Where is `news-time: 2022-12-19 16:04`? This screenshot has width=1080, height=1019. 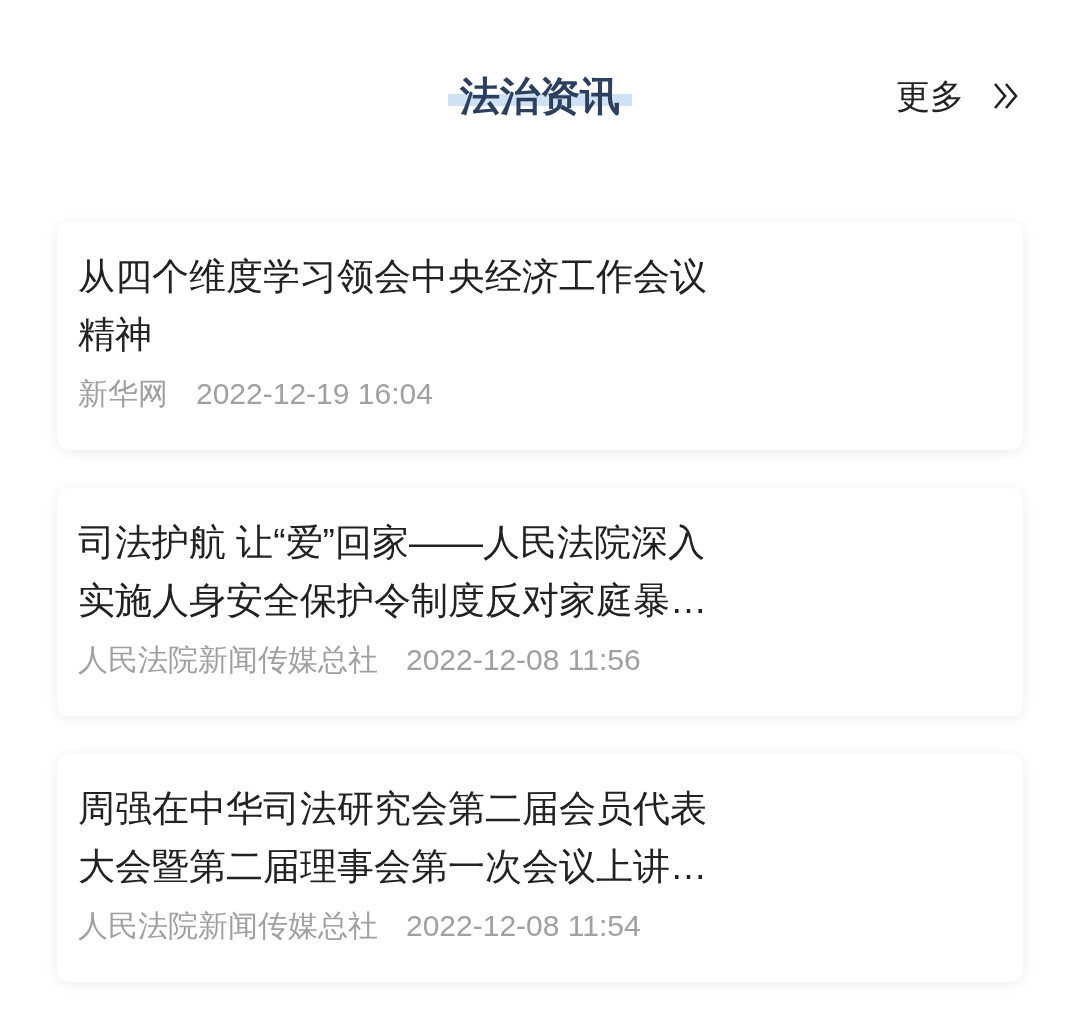
news-time: 2022-12-19 16:04 is located at coordinates (314, 394).